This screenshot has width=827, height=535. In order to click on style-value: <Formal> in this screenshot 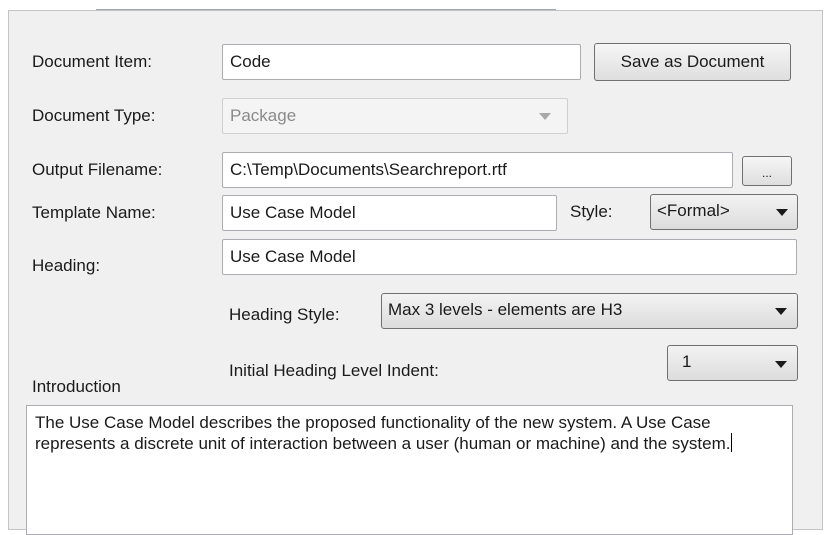, I will do `click(693, 210)`.